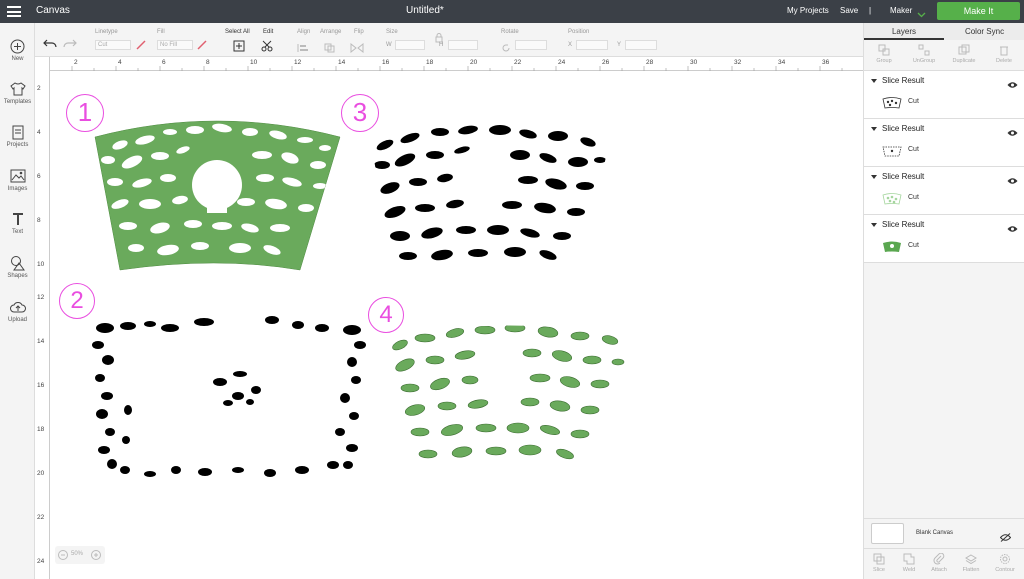 The image size is (1024, 579). What do you see at coordinates (389, 45) in the screenshot?
I see `width-label: W` at bounding box center [389, 45].